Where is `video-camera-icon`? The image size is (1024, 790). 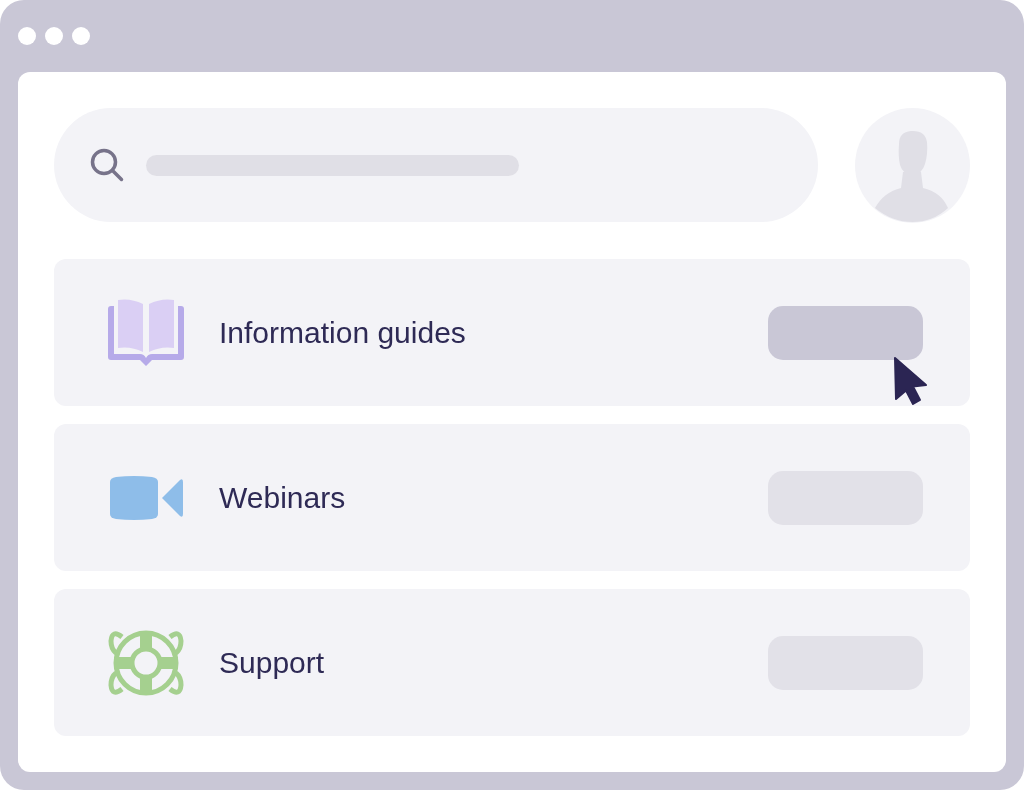
video-camera-icon is located at coordinates (146, 497).